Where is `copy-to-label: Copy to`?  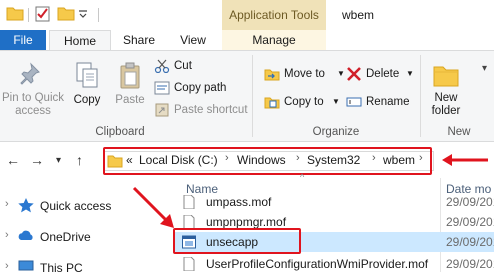
copy-to-label: Copy to is located at coordinates (304, 102).